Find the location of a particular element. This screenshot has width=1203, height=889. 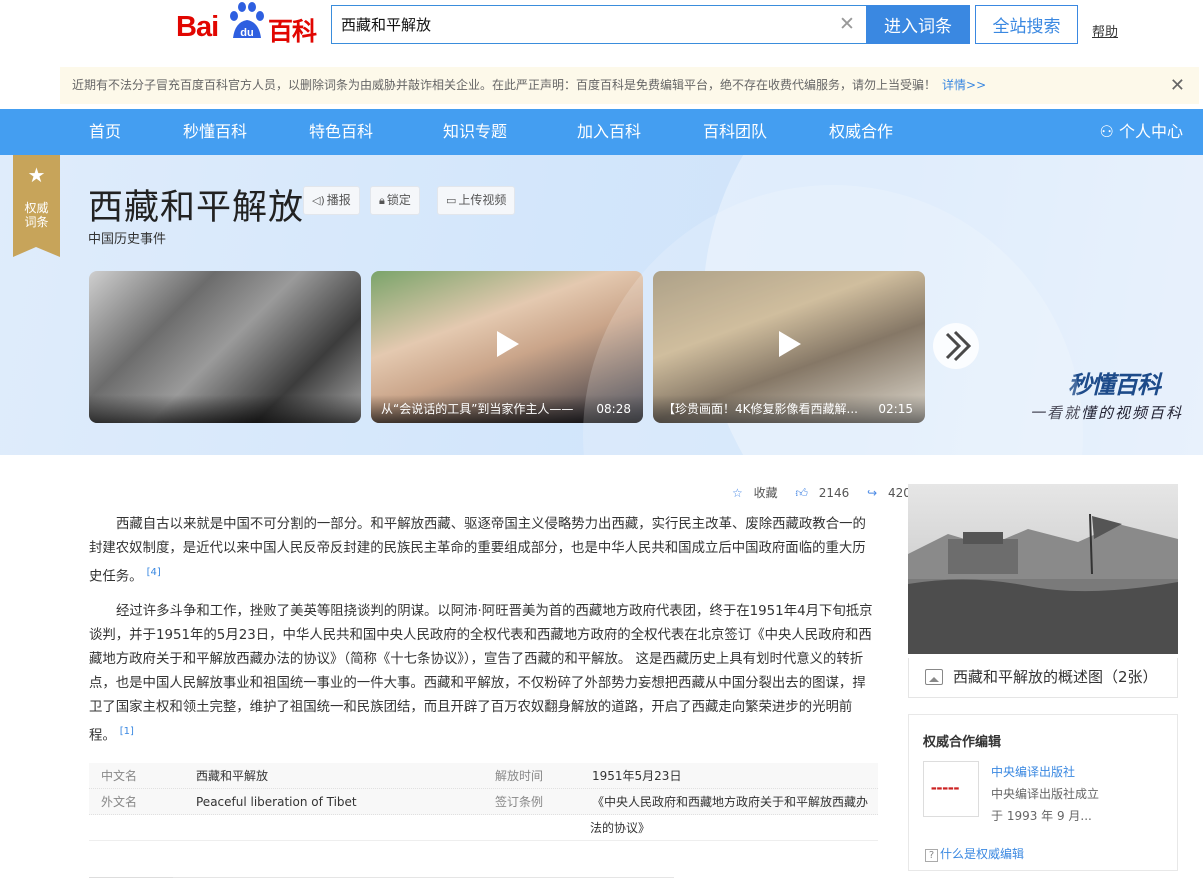

search-input is located at coordinates (582, 24).